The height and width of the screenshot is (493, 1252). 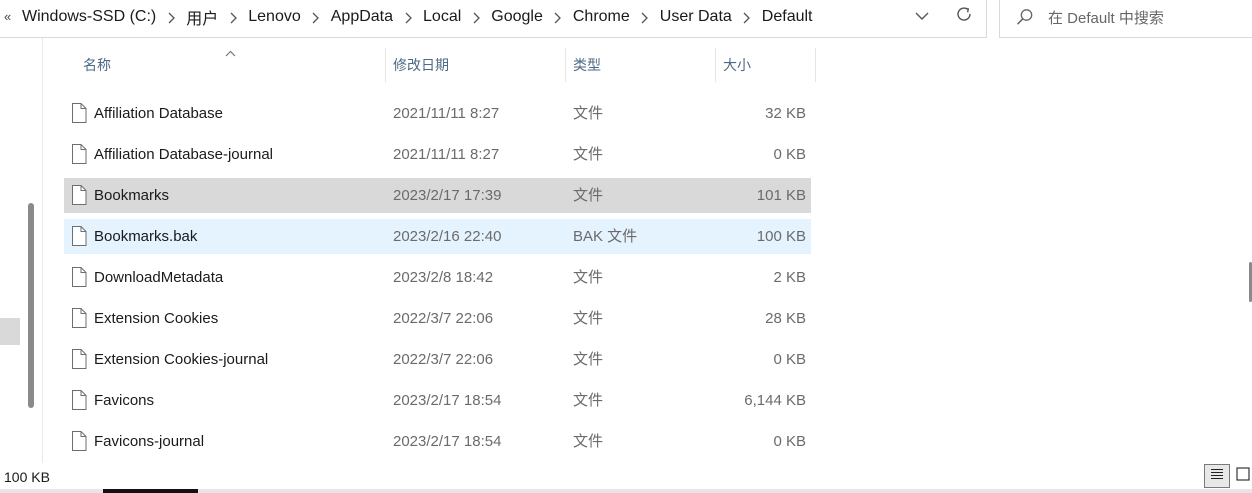 What do you see at coordinates (97, 65) in the screenshot?
I see `column-header-name-label: 名称` at bounding box center [97, 65].